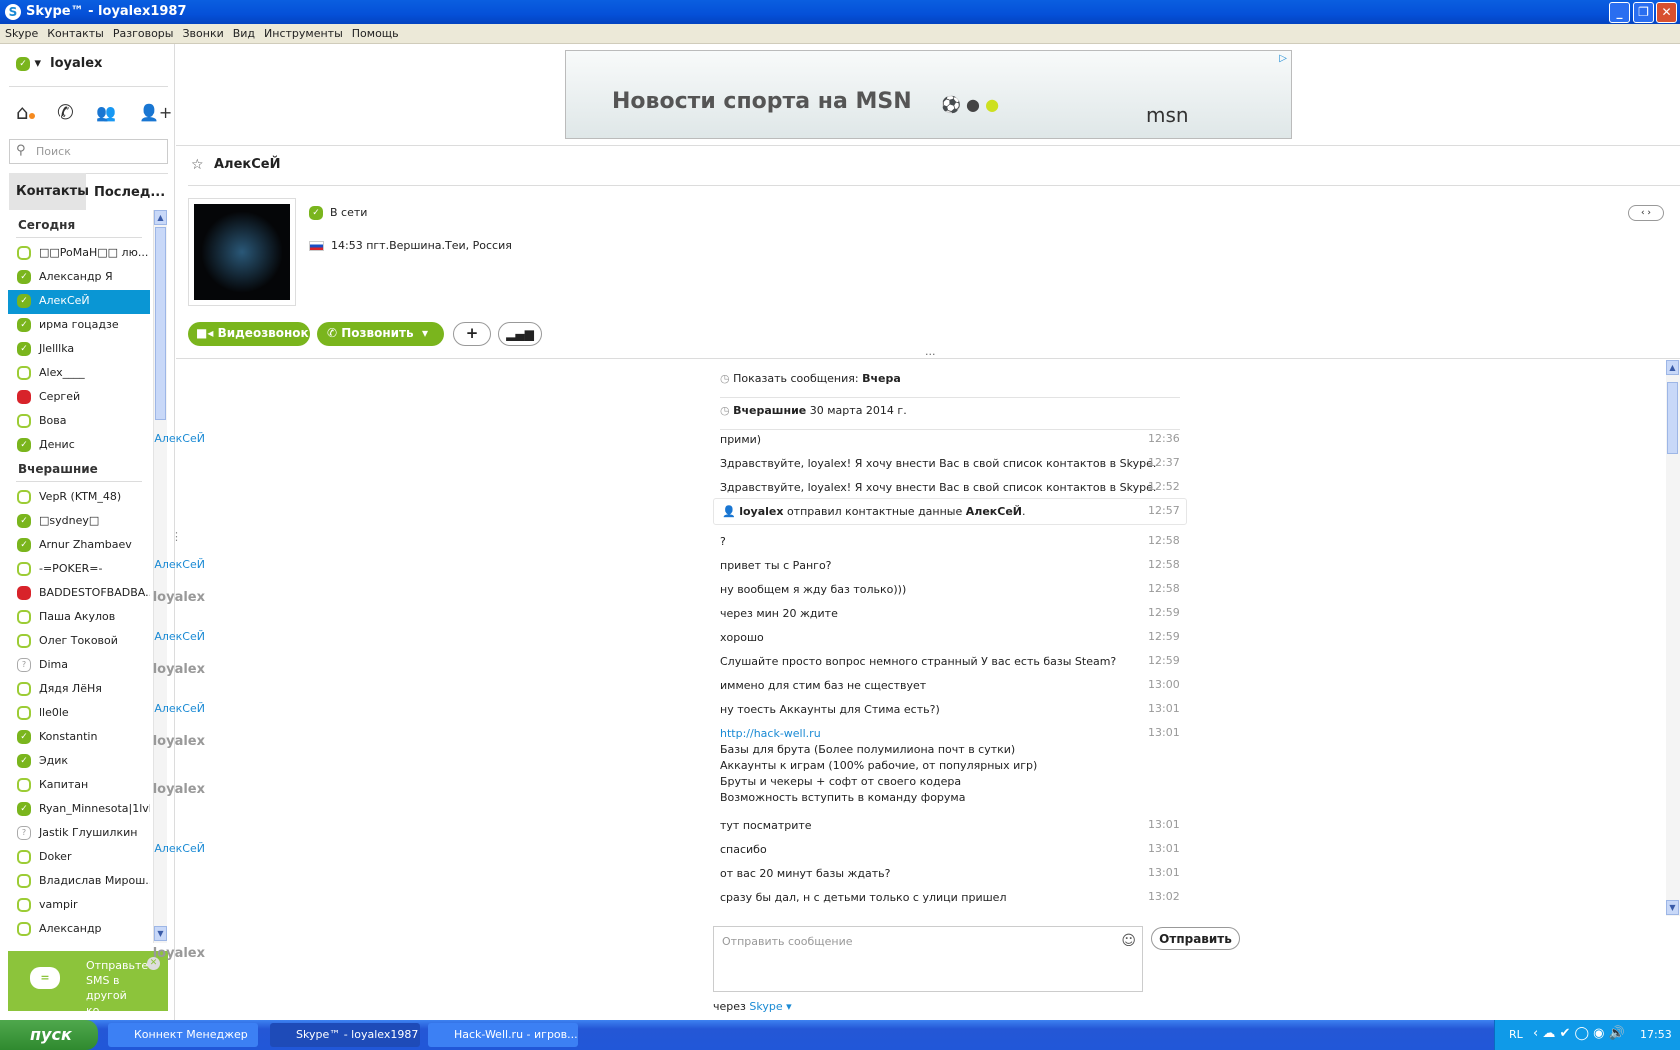 Image resolution: width=1680 pixels, height=1050 pixels. What do you see at coordinates (23, 63) in the screenshot?
I see `status-online-icon` at bounding box center [23, 63].